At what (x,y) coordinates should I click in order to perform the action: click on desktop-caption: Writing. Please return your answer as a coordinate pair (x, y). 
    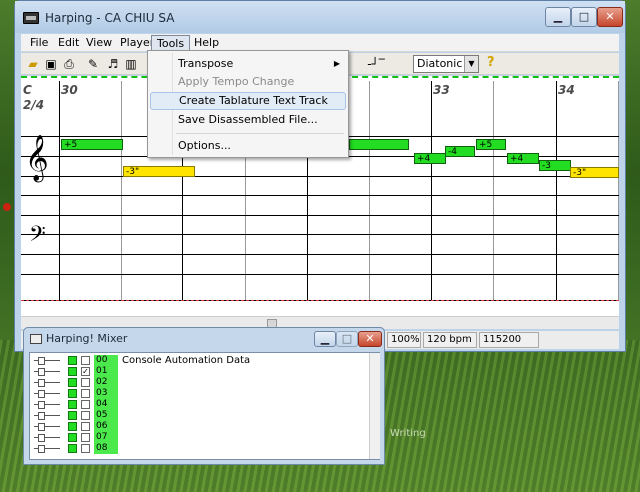
    Looking at the image, I should click on (408, 433).